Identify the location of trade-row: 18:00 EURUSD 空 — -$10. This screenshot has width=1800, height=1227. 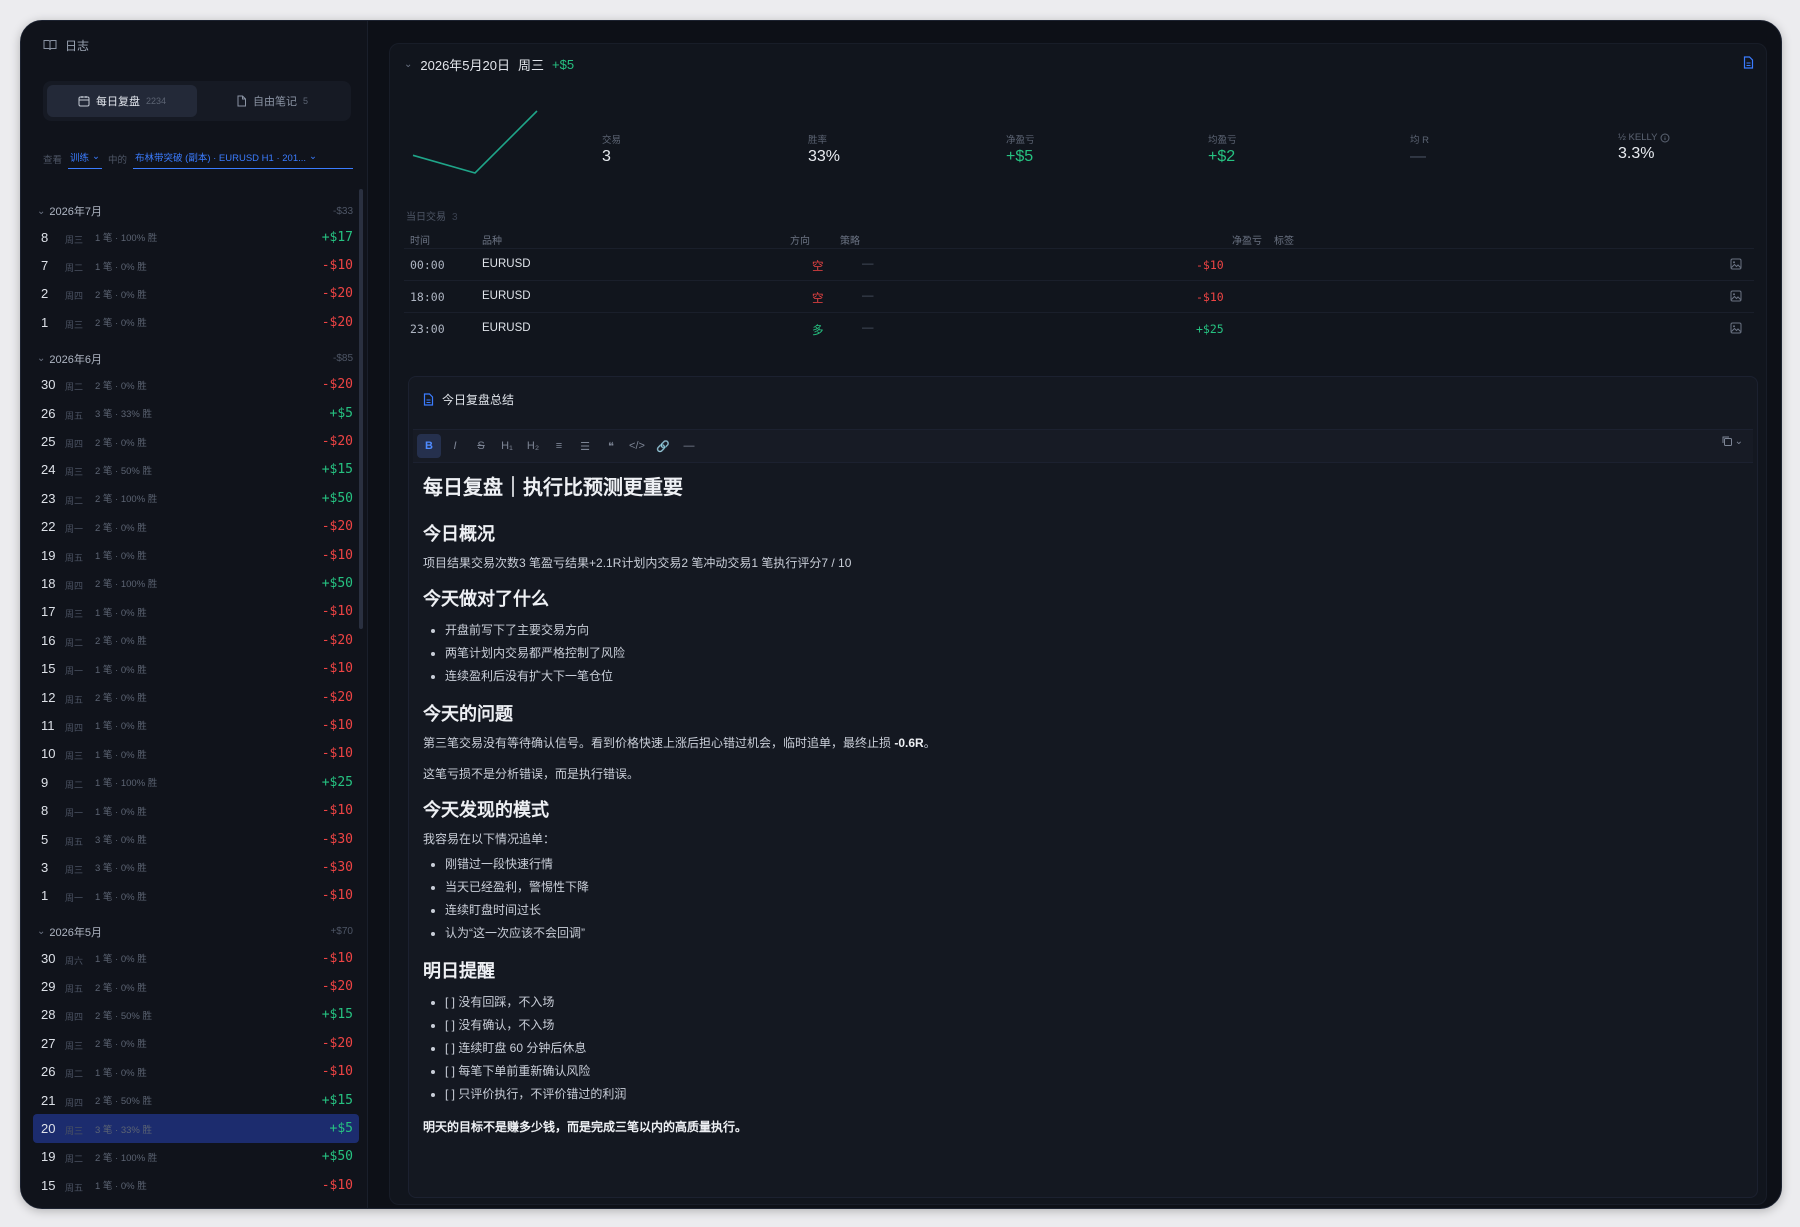
(1079, 296).